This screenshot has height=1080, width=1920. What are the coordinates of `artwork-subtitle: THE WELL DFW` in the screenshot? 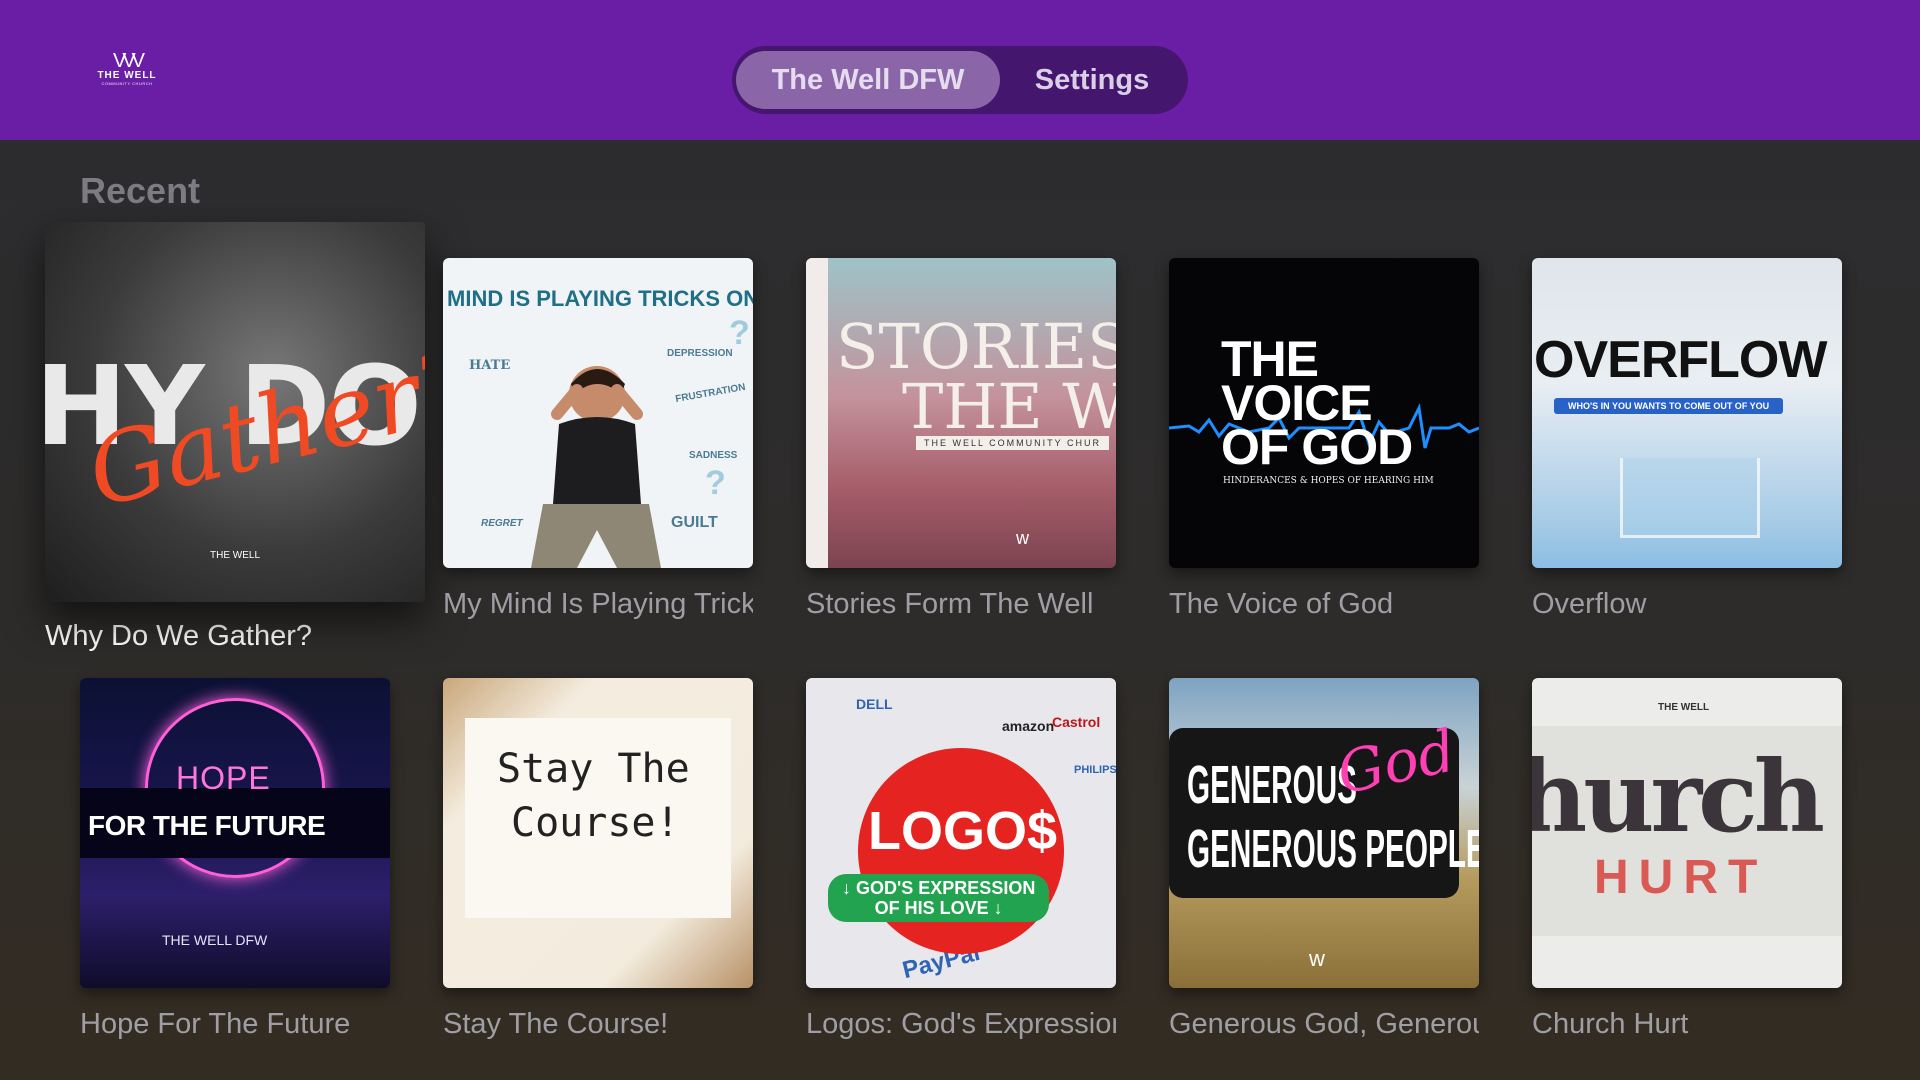 It's located at (215, 940).